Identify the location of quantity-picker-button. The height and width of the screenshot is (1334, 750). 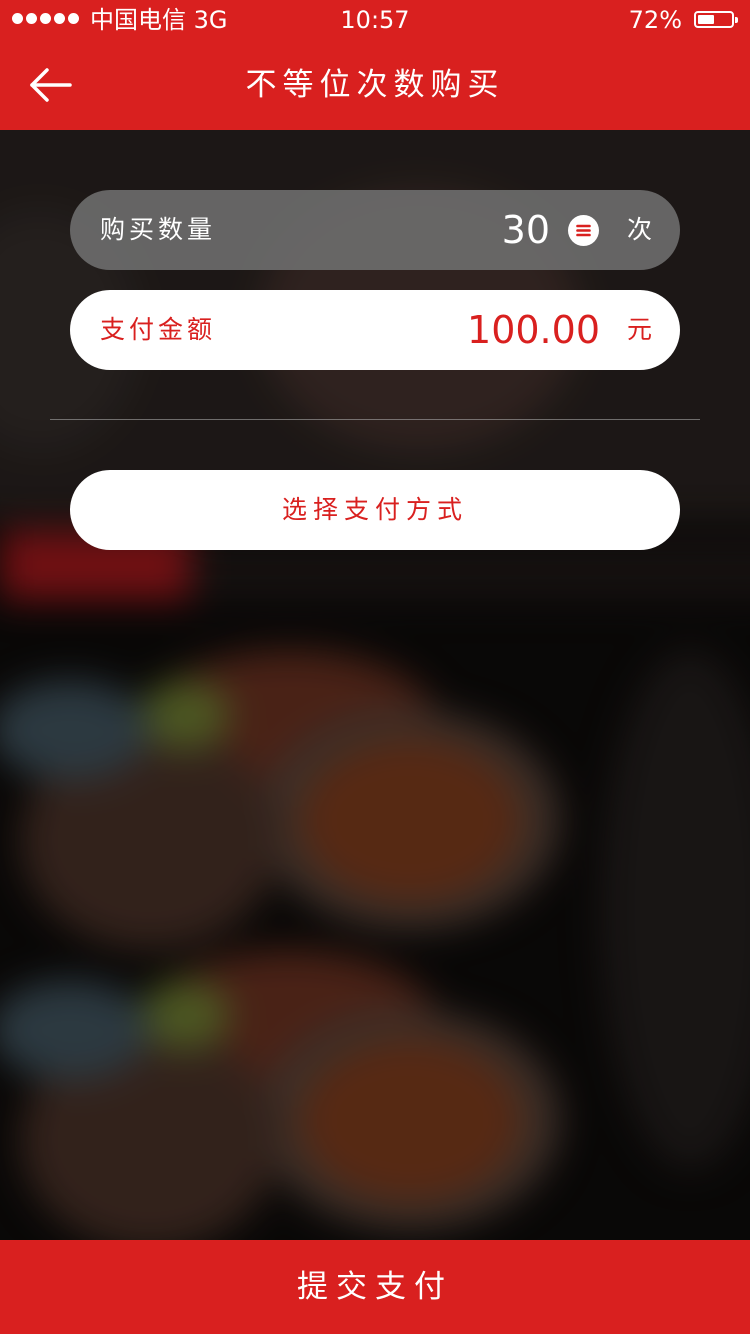
(583, 230).